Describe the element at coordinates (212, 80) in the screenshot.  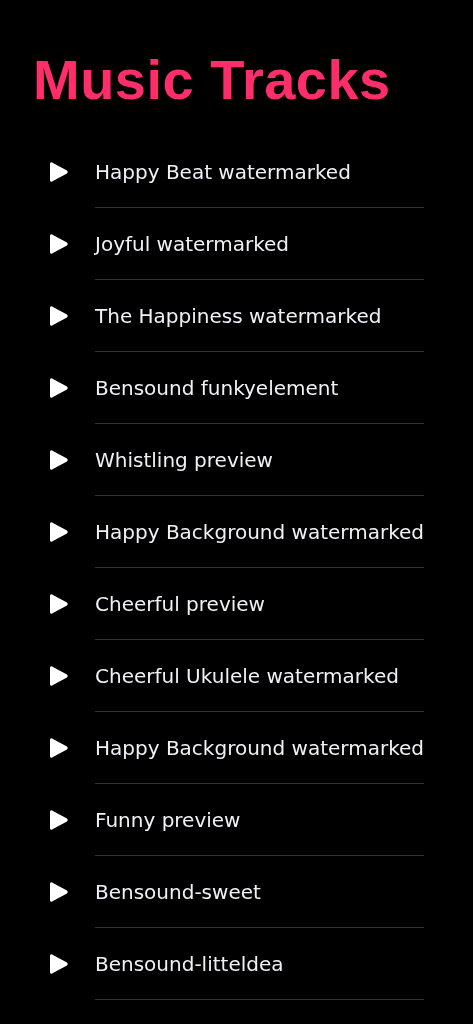
I see `page-title: Music Tracks` at that location.